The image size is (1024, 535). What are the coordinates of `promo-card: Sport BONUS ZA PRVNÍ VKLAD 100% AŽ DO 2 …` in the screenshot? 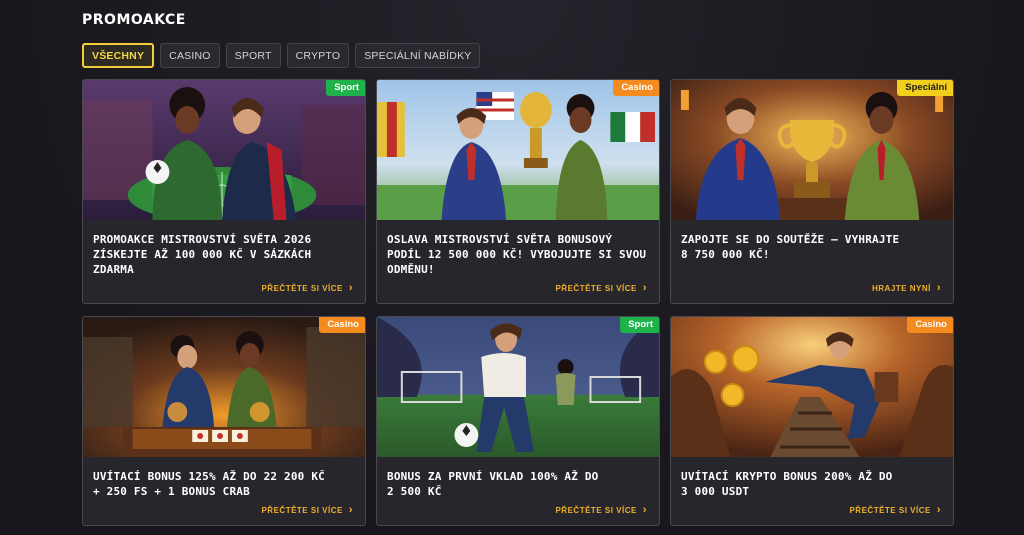 It's located at (518, 421).